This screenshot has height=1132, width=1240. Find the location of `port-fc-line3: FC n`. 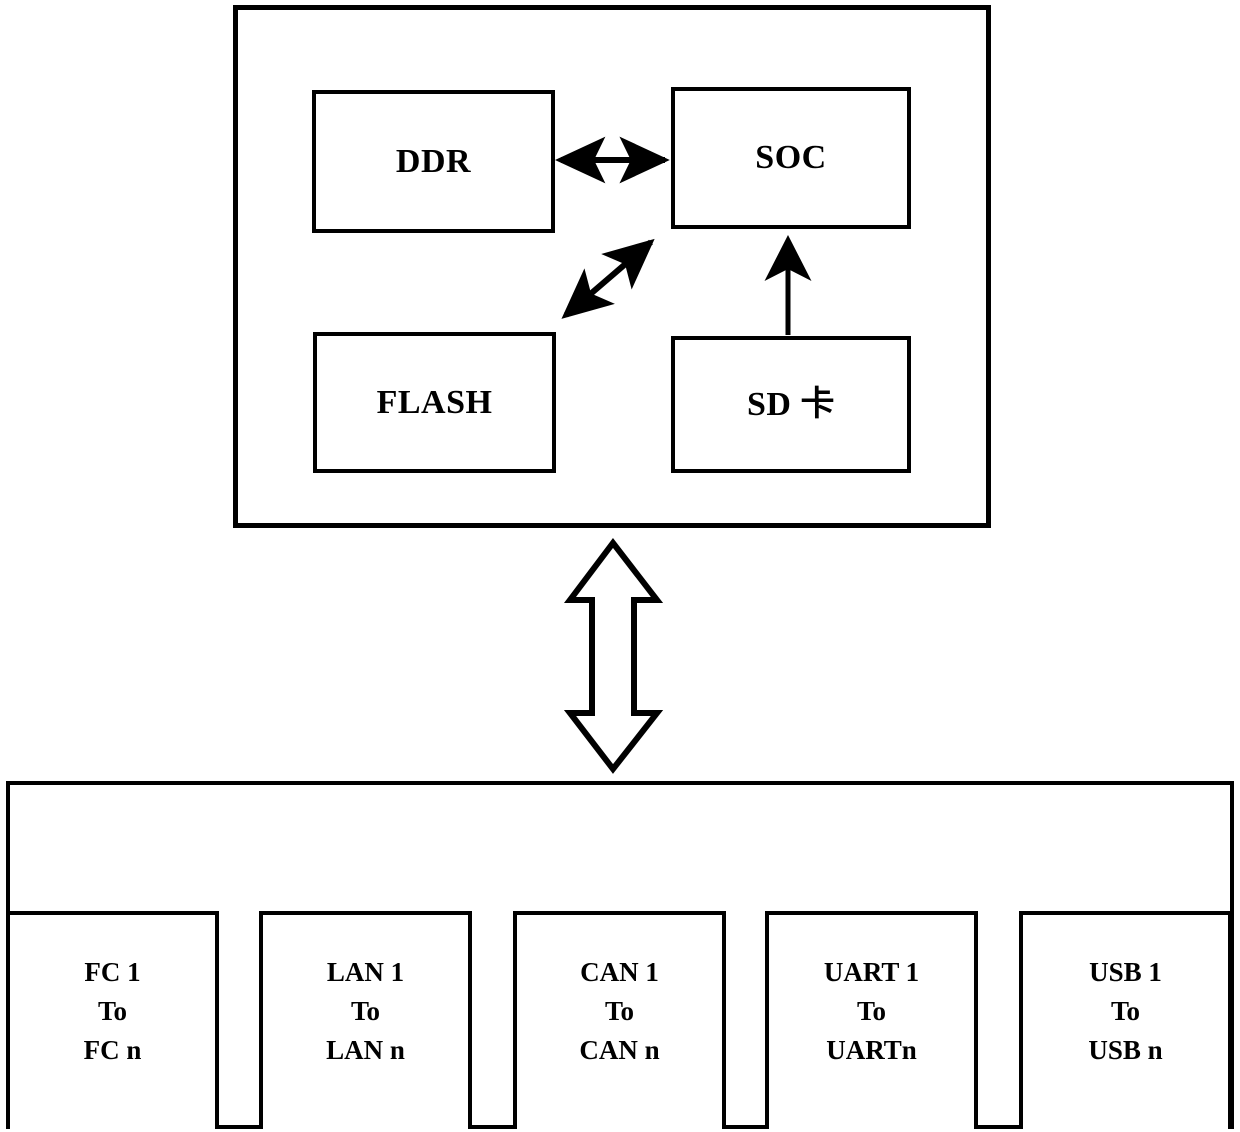

port-fc-line3: FC n is located at coordinates (112, 1050).